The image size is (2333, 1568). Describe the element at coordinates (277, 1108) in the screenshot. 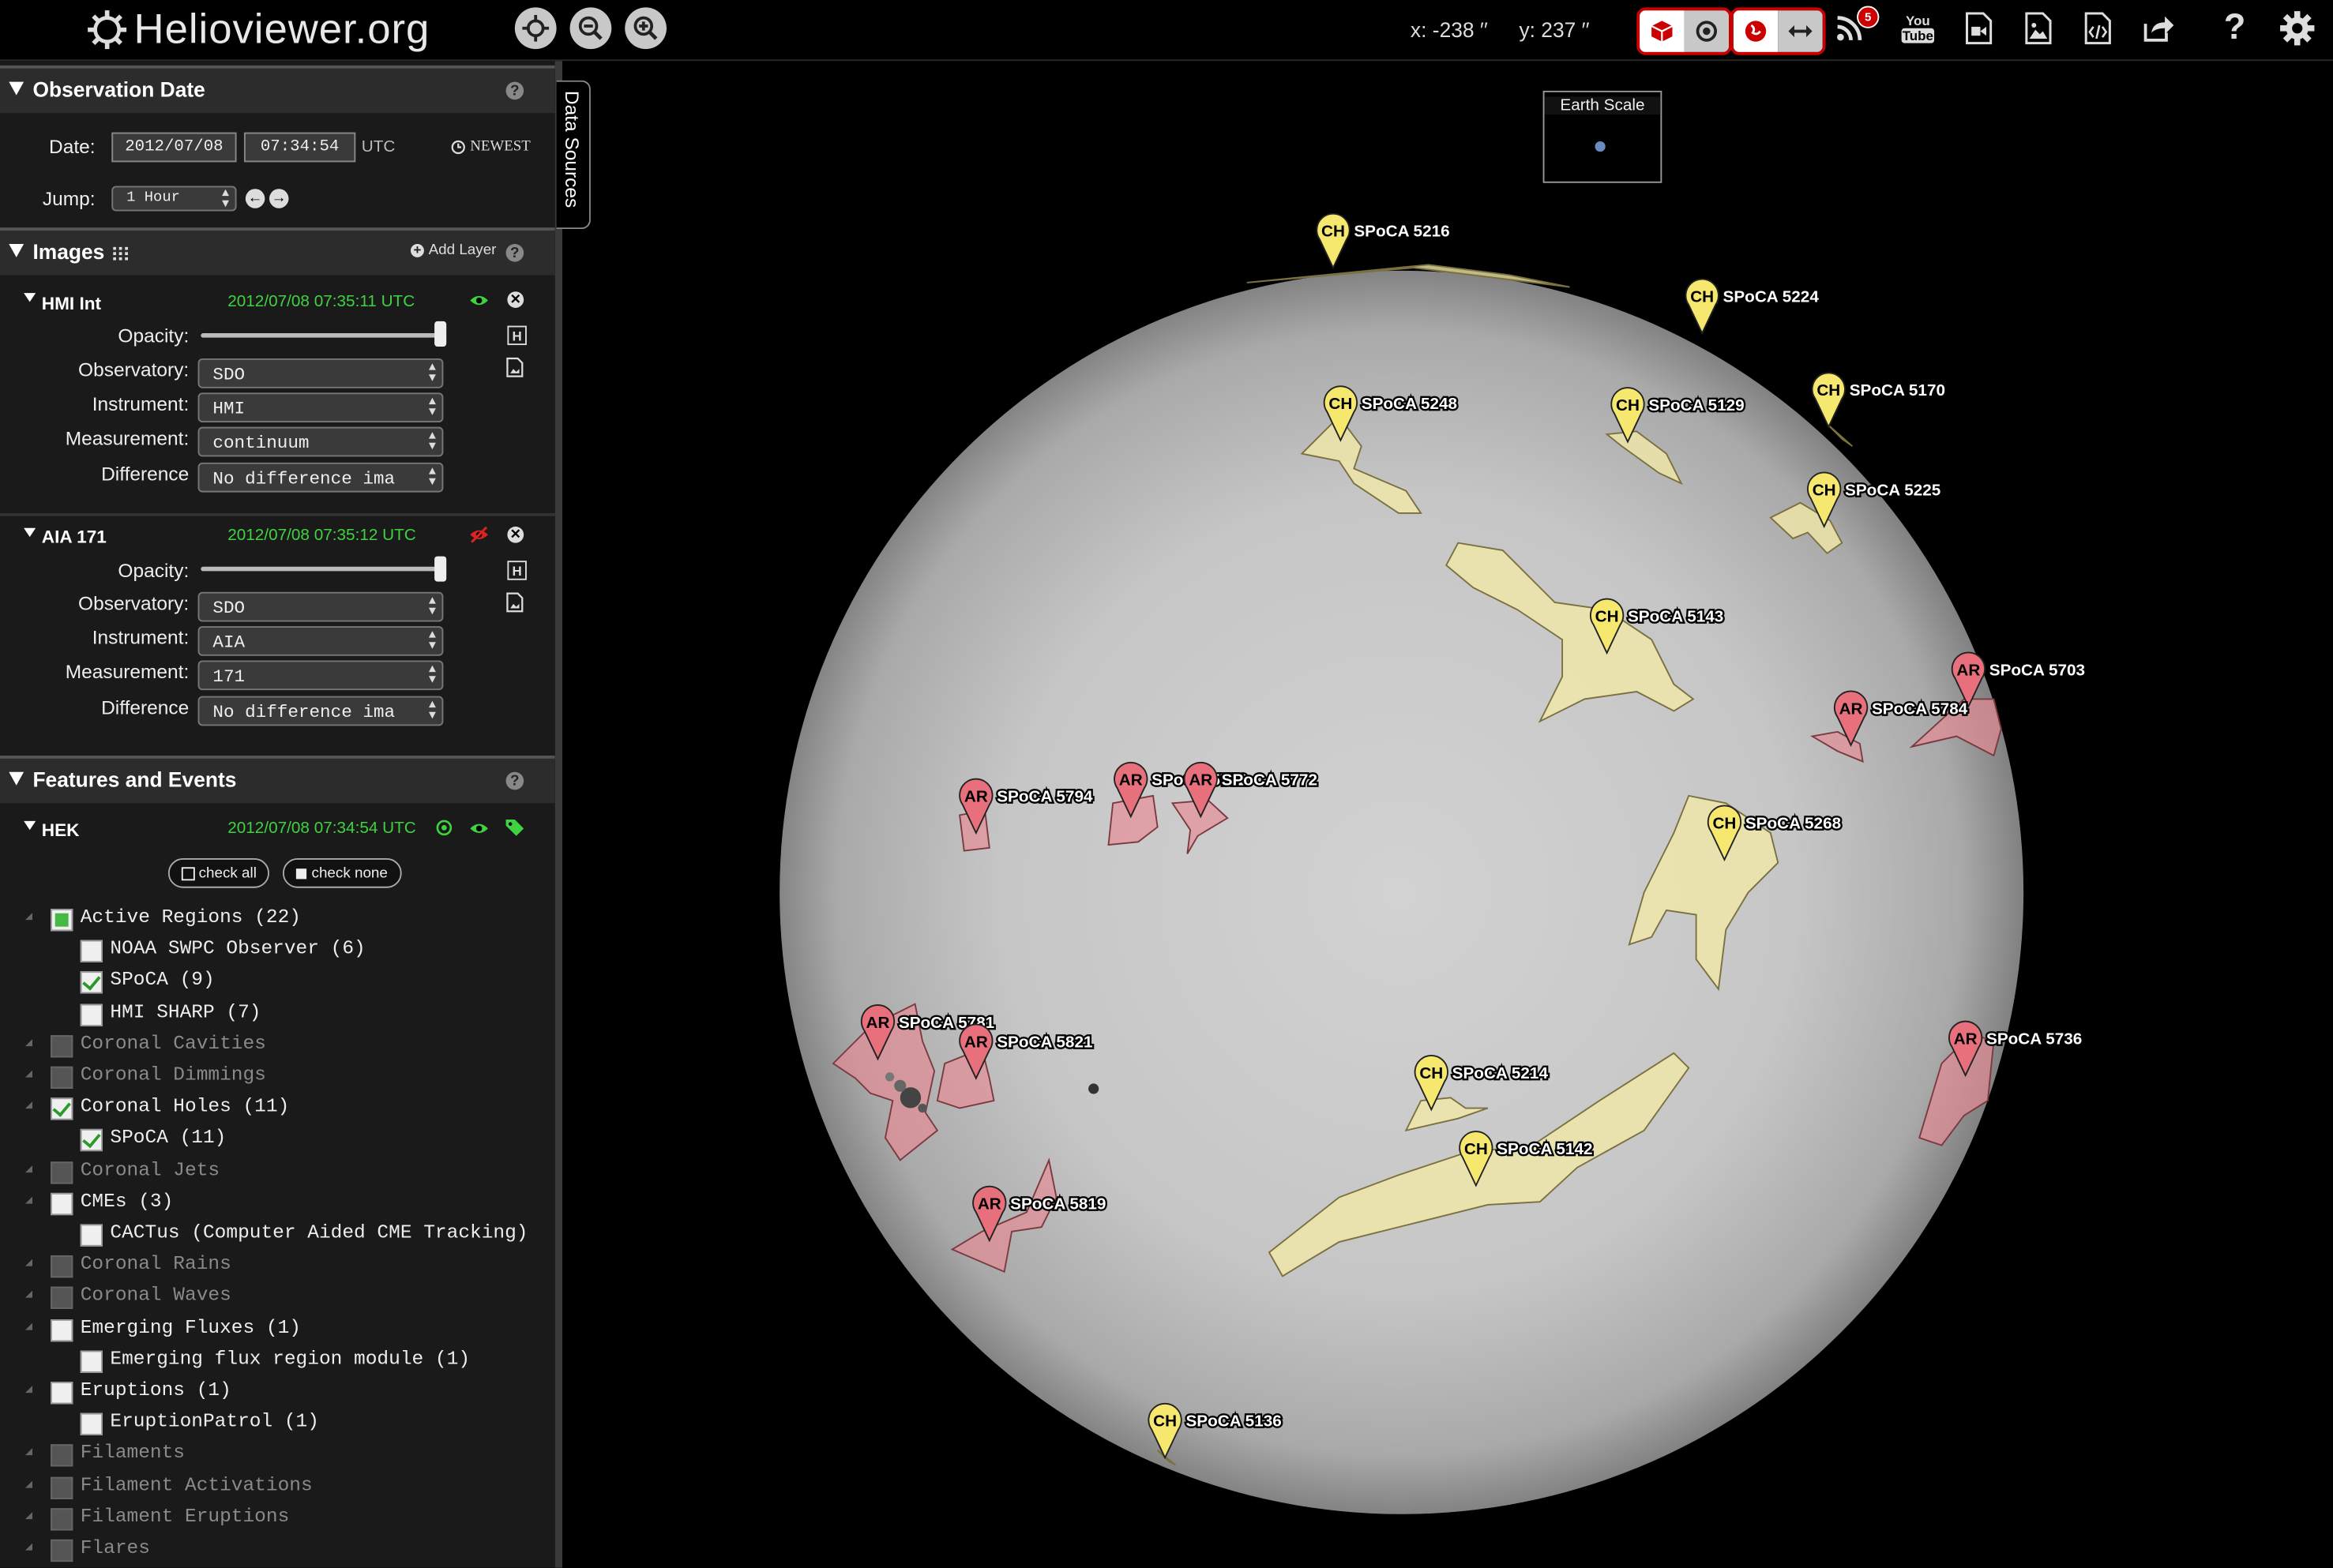

I see `tree-item: ◢ Coronal Holes (11)` at that location.